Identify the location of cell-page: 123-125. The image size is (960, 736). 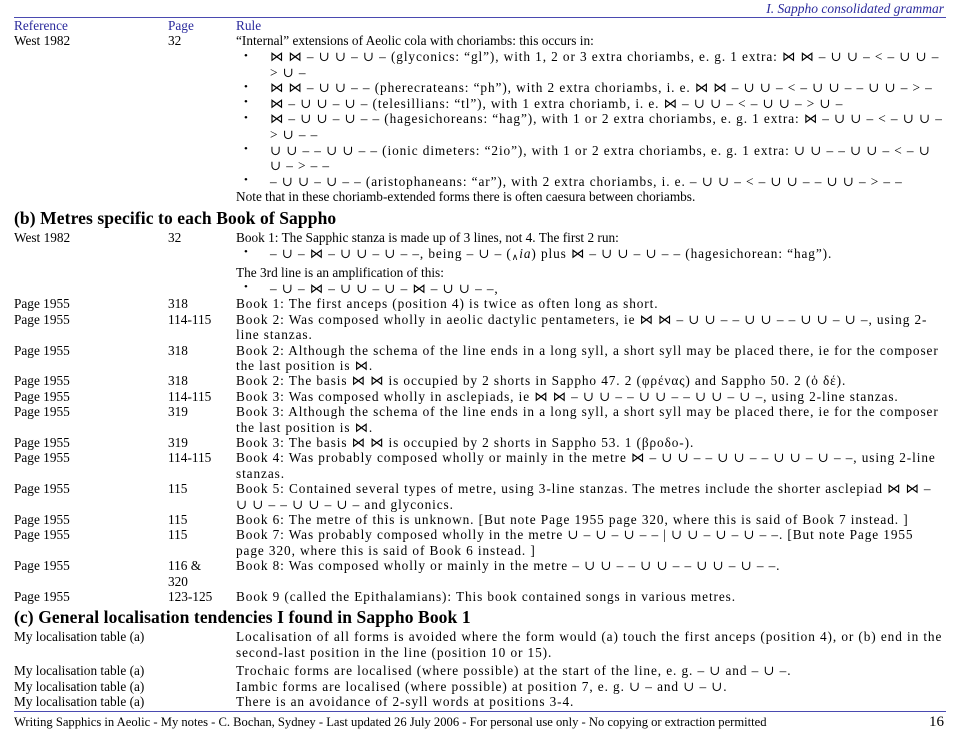
(190, 597).